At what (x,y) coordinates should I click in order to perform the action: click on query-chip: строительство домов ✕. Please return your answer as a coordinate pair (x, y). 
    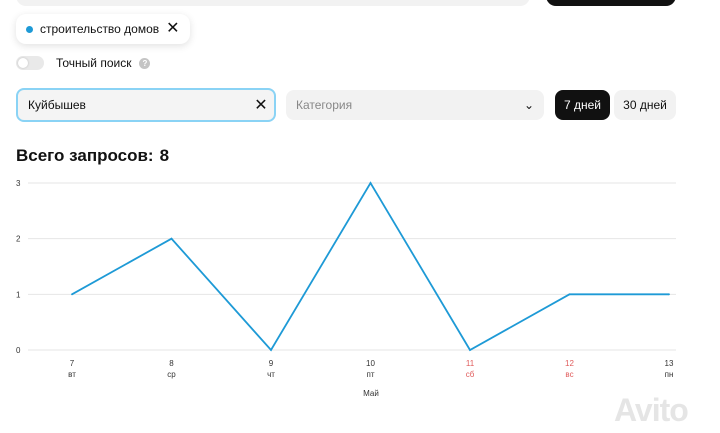
    Looking at the image, I should click on (103, 29).